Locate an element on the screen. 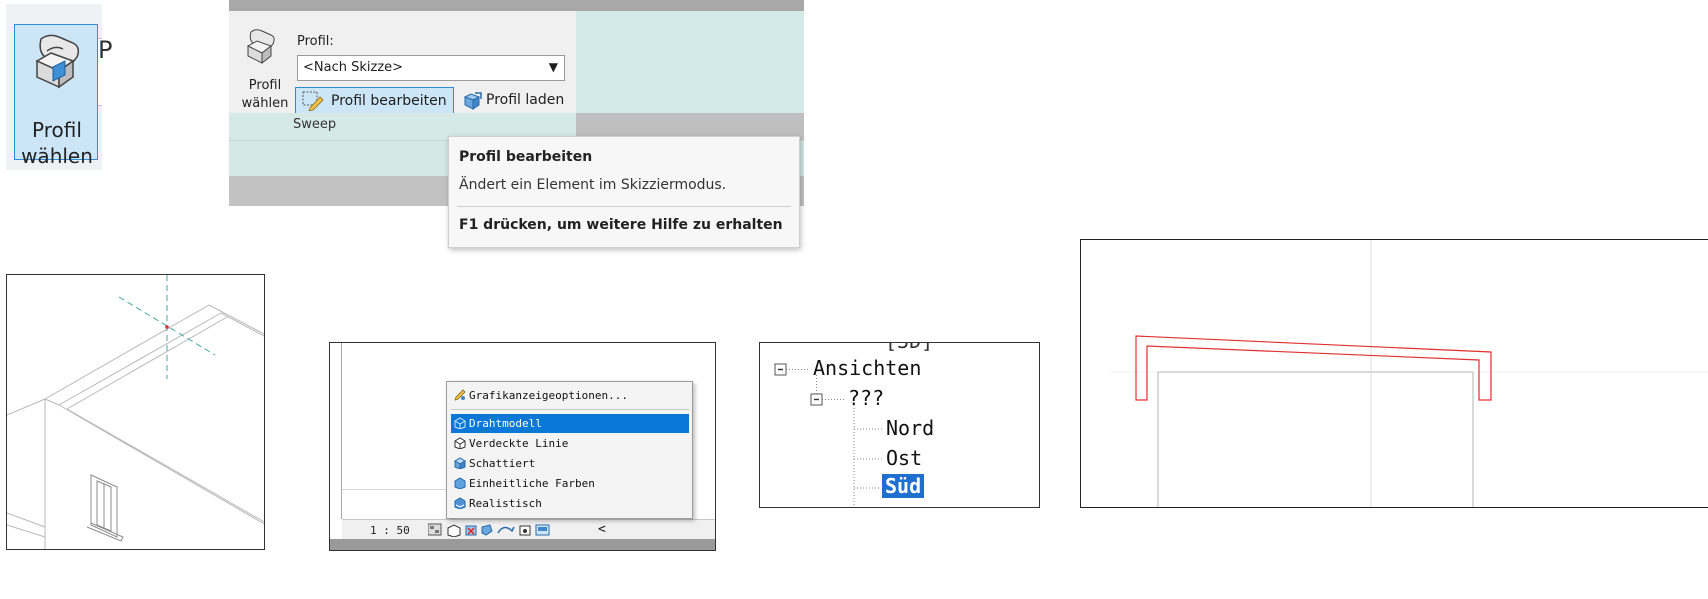  menu-item-label: Einheitliche Farben is located at coordinates (532, 483).